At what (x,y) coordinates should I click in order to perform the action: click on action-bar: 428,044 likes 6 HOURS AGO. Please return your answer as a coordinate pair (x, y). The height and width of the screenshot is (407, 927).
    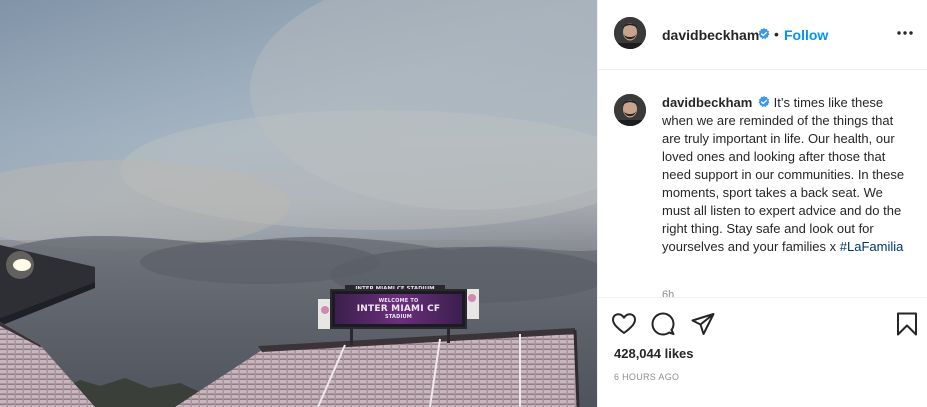
    Looking at the image, I should click on (762, 352).